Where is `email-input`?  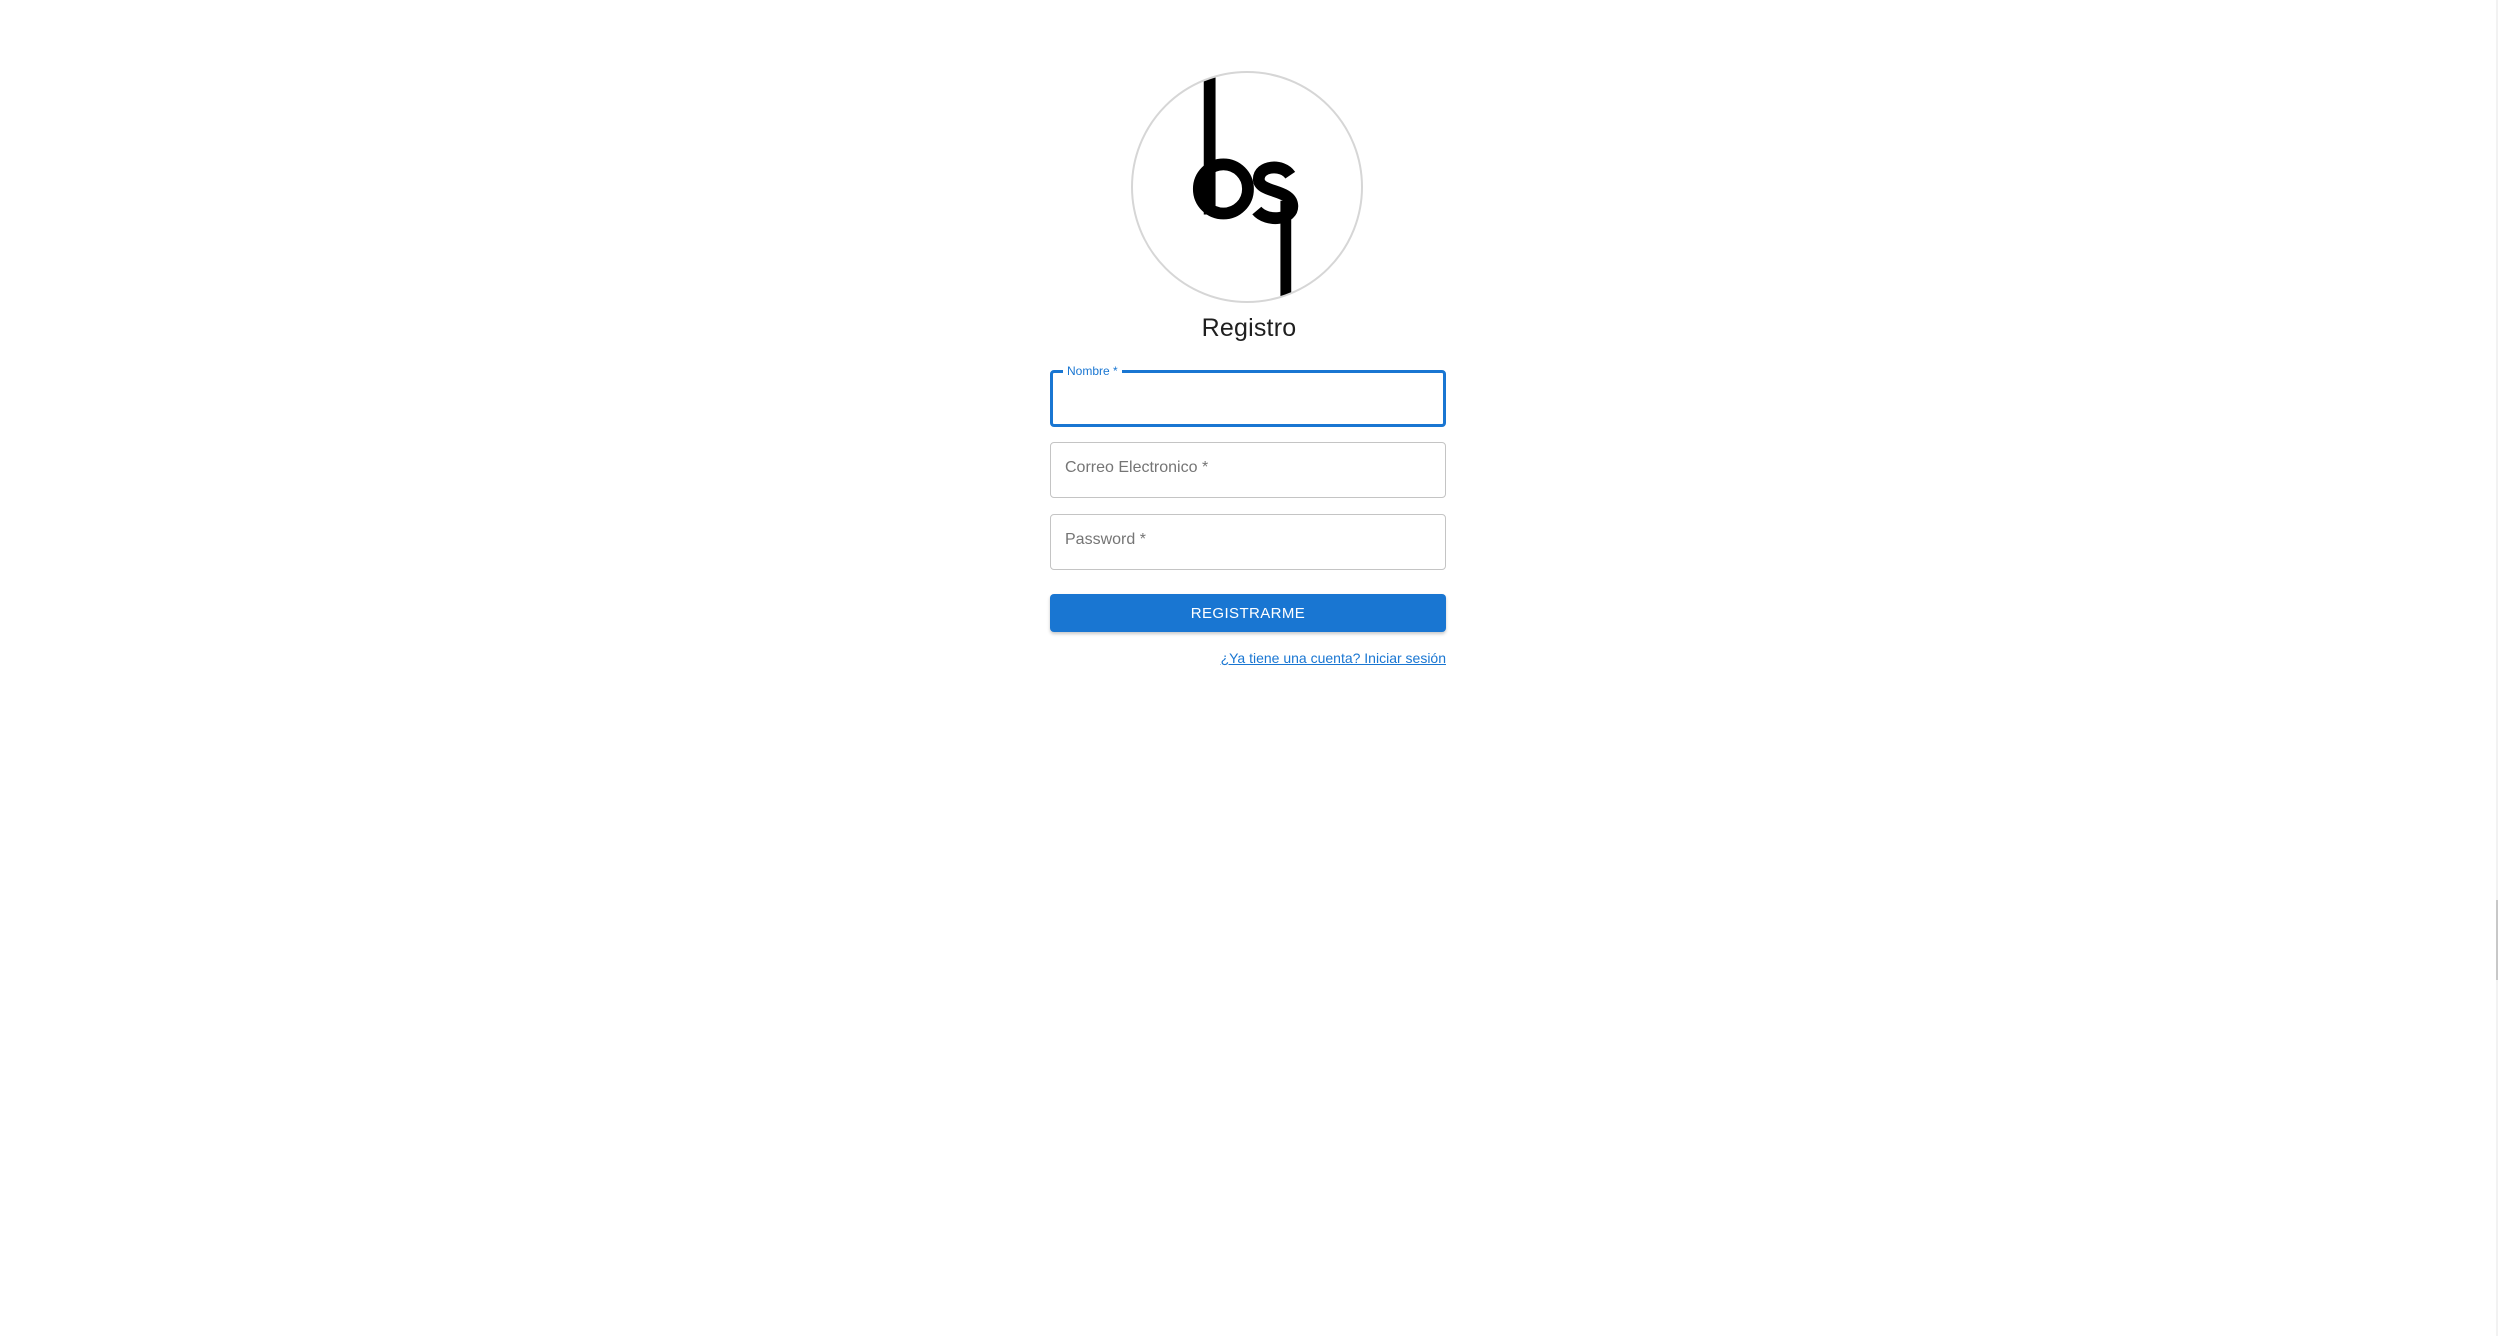
email-input is located at coordinates (1248, 470).